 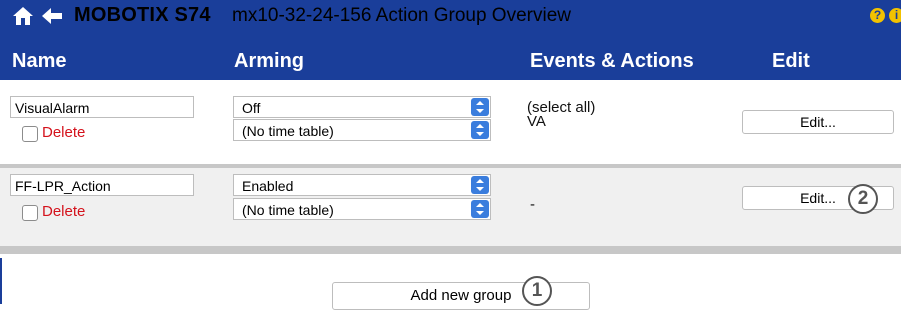 What do you see at coordinates (102, 185) in the screenshot?
I see `group-name-input: FF-LPR_Action` at bounding box center [102, 185].